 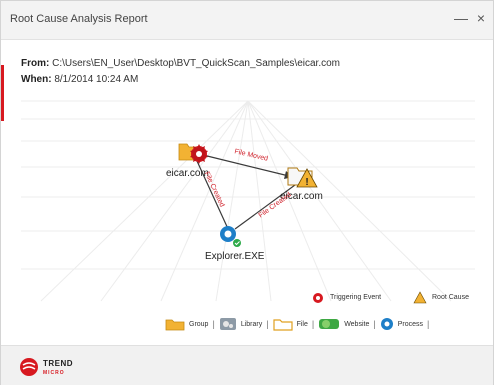 What do you see at coordinates (235, 256) in the screenshot?
I see `node-label-explorer: Explorer.EXE` at bounding box center [235, 256].